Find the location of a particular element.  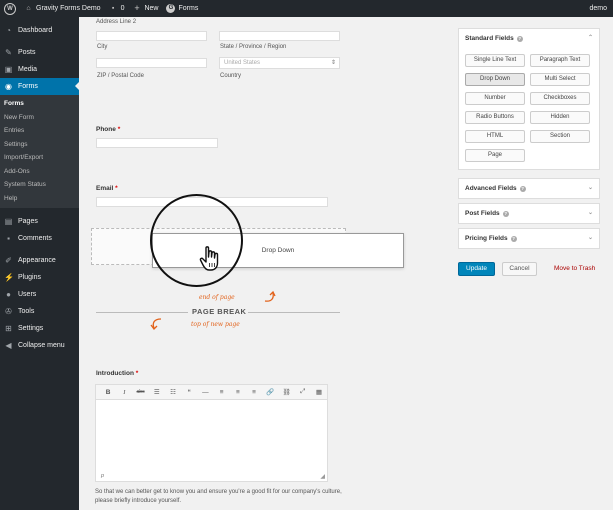

sidebar-item-forms: ◉ Forms is located at coordinates (39, 86).